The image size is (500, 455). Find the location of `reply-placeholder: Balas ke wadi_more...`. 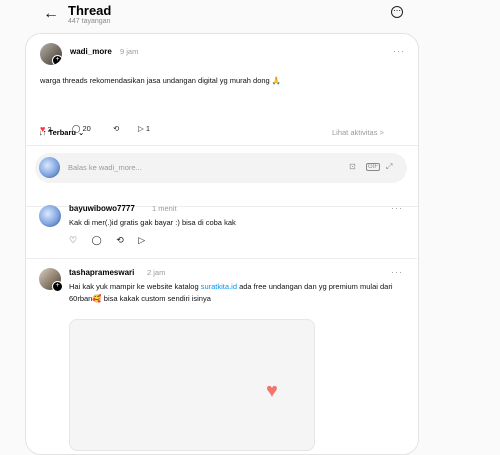

reply-placeholder: Balas ke wadi_more... is located at coordinates (105, 167).